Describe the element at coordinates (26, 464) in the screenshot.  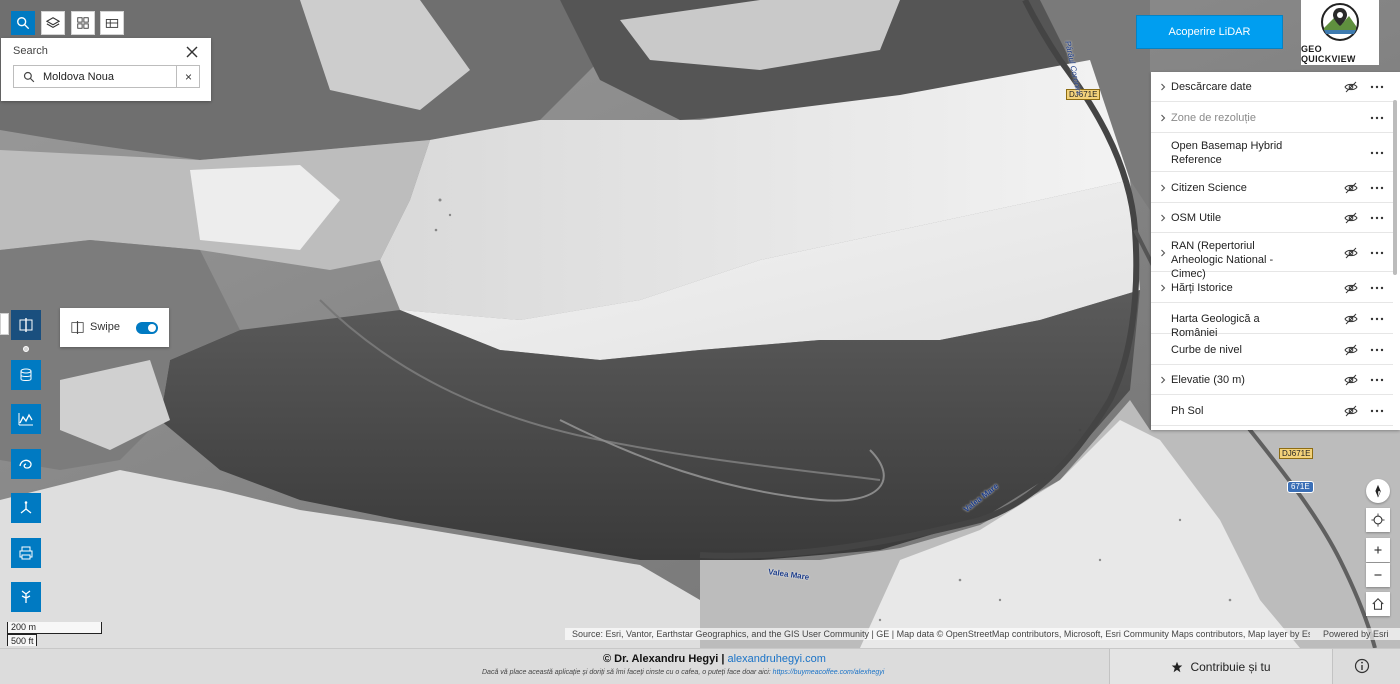
I see `sketch-tool-button` at that location.